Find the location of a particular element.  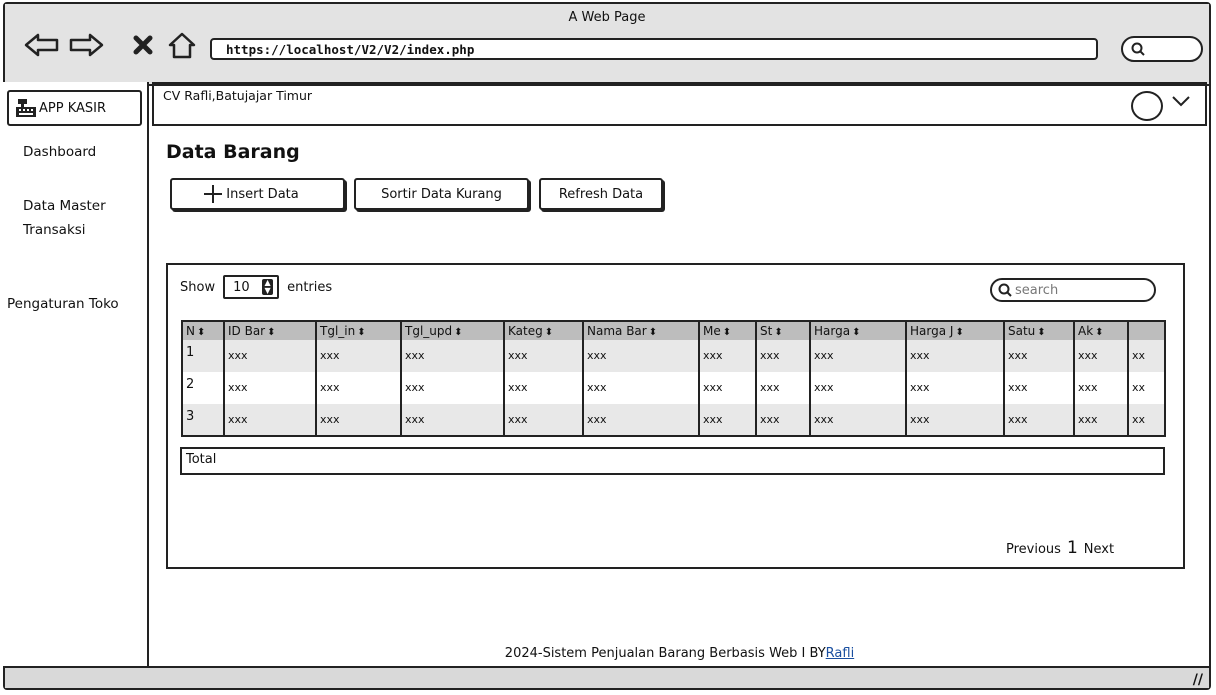

column-header-label: Satu is located at coordinates (1022, 331).